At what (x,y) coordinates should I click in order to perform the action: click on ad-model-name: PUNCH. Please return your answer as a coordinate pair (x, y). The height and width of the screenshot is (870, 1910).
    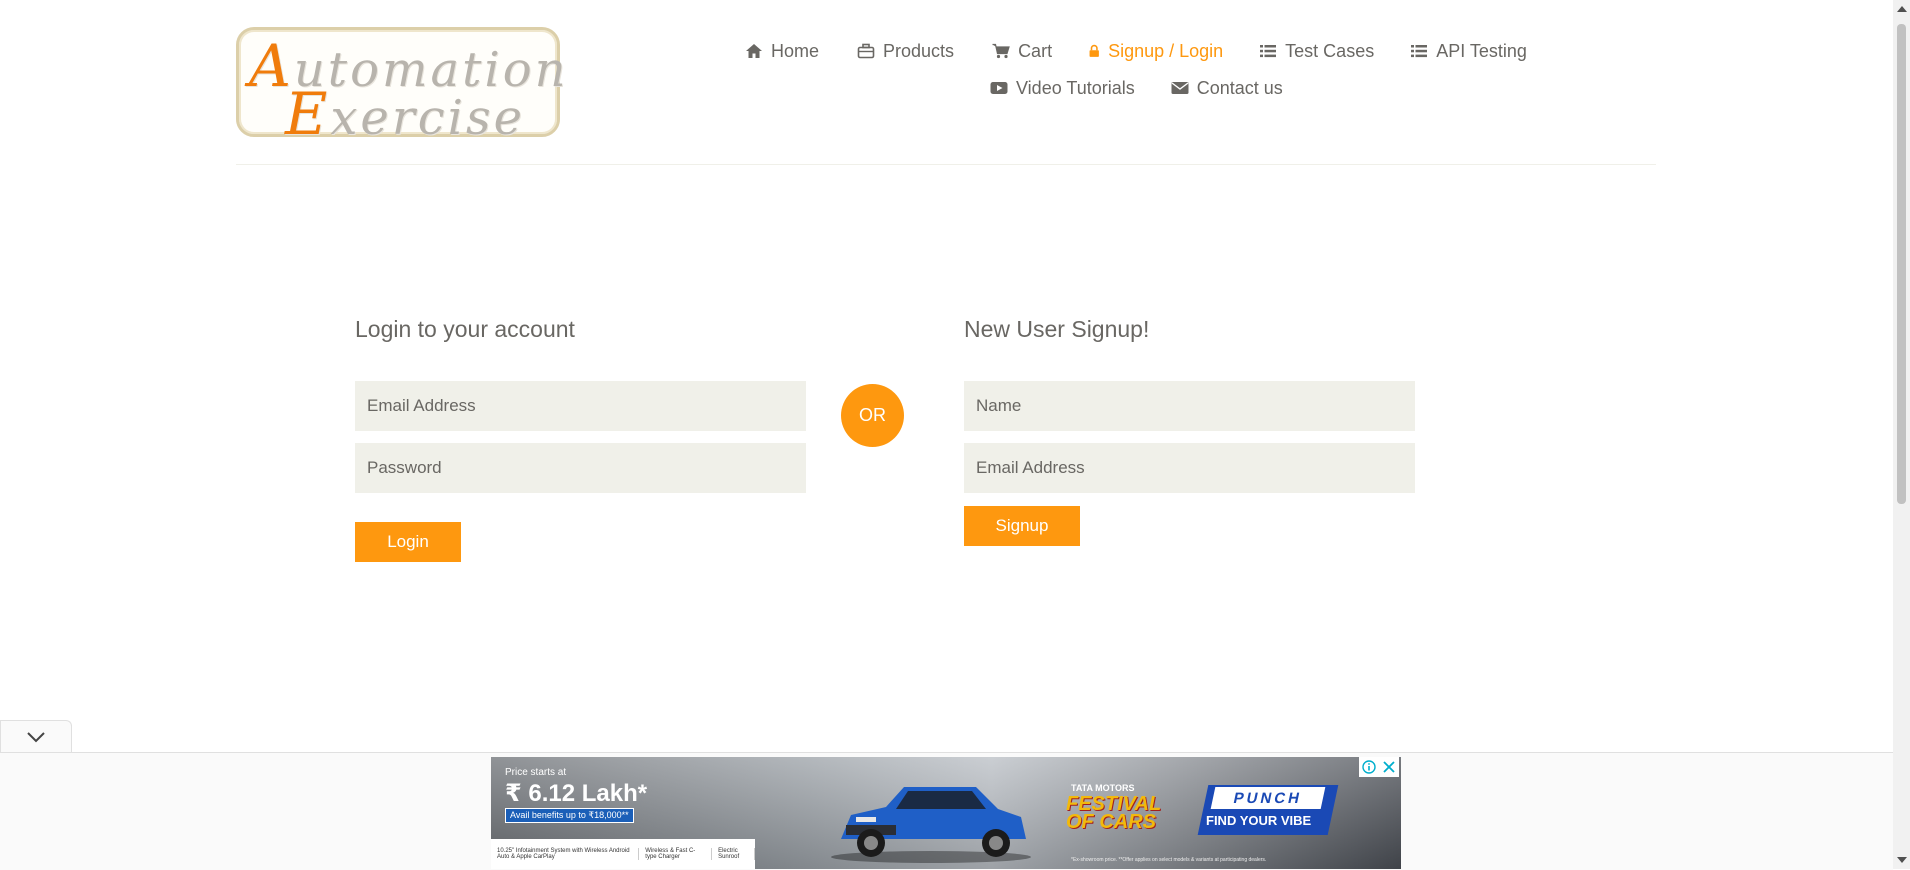
    Looking at the image, I should click on (1268, 798).